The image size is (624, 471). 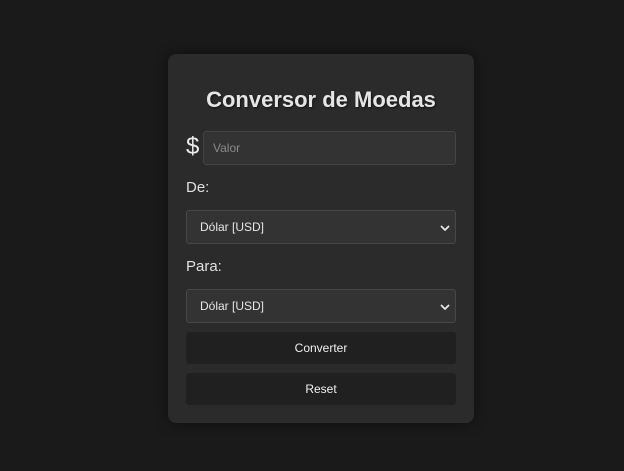 I want to click on value-input, so click(x=329, y=148).